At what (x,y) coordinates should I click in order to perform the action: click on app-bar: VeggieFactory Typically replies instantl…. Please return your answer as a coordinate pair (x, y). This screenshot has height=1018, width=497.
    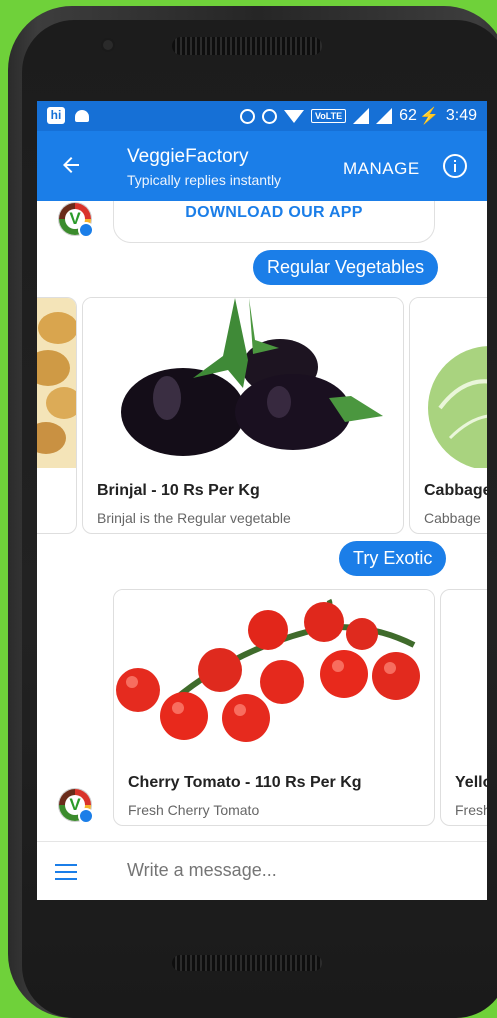
    Looking at the image, I should click on (262, 166).